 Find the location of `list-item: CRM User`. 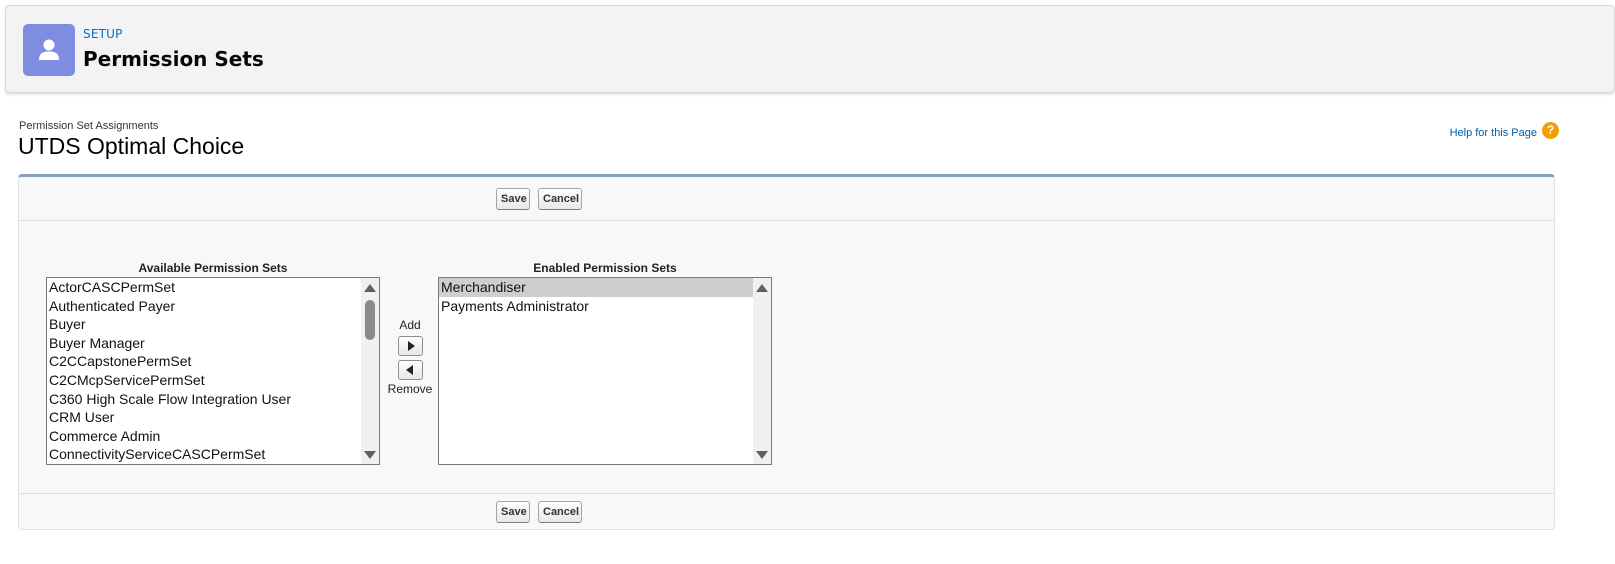

list-item: CRM User is located at coordinates (204, 417).